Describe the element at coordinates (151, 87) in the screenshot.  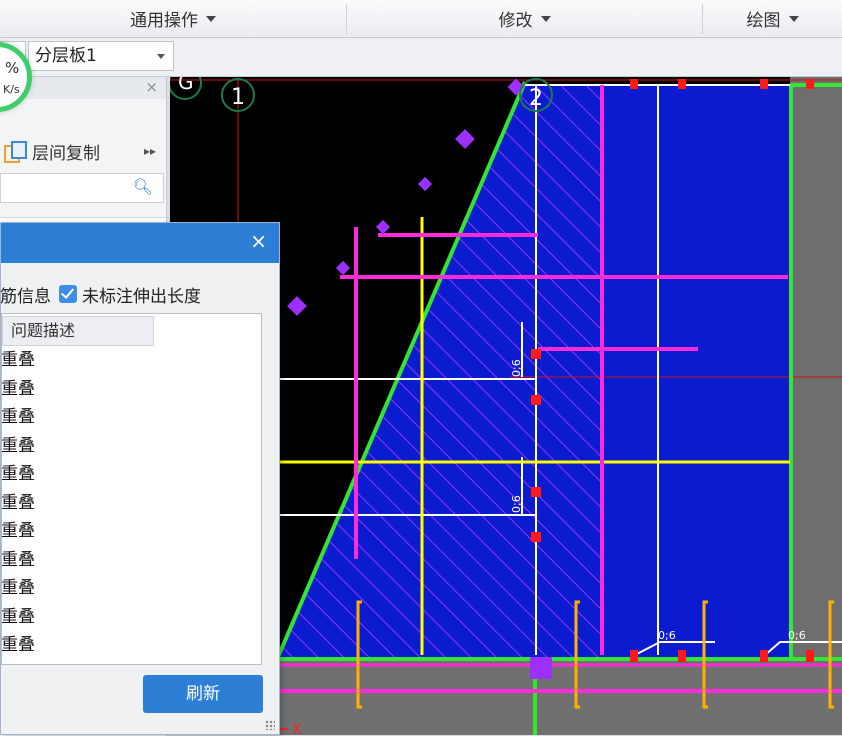
I see `panel-close-icon: ×` at that location.